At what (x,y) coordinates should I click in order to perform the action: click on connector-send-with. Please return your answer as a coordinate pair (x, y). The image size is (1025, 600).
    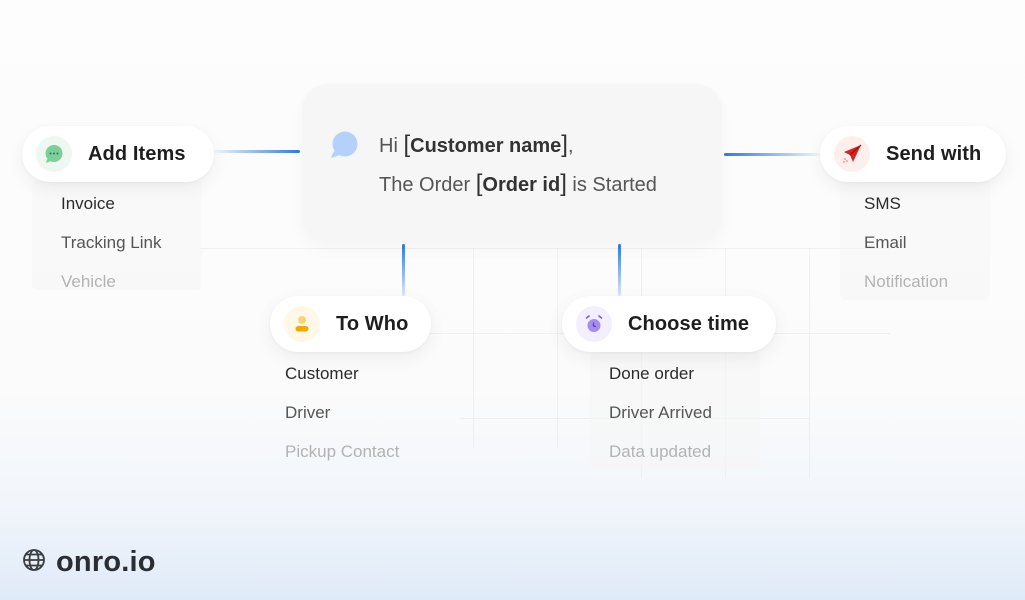
    Looking at the image, I should click on (772, 154).